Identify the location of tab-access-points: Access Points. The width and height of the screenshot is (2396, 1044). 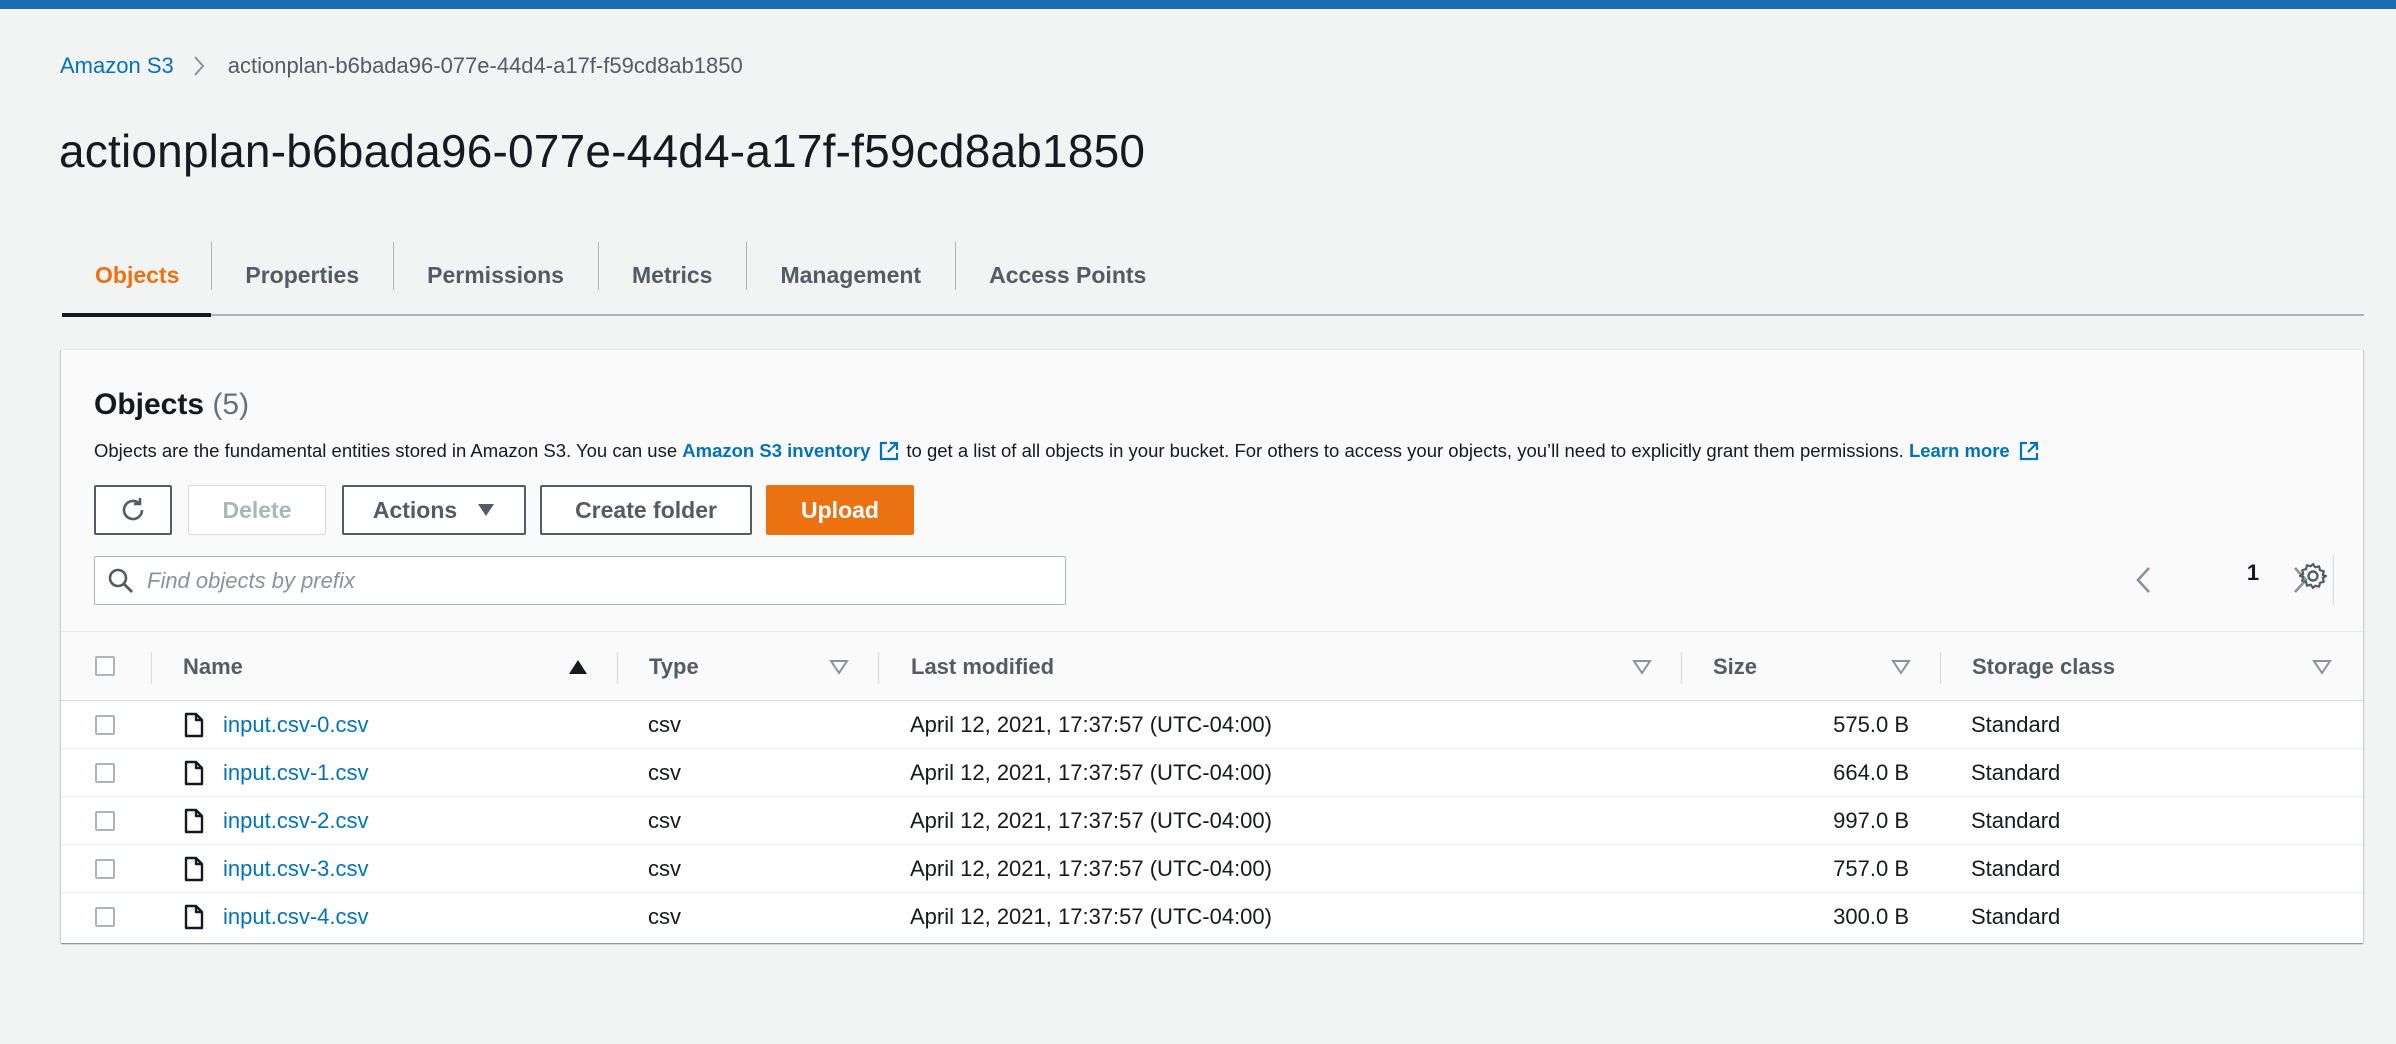
(1067, 275).